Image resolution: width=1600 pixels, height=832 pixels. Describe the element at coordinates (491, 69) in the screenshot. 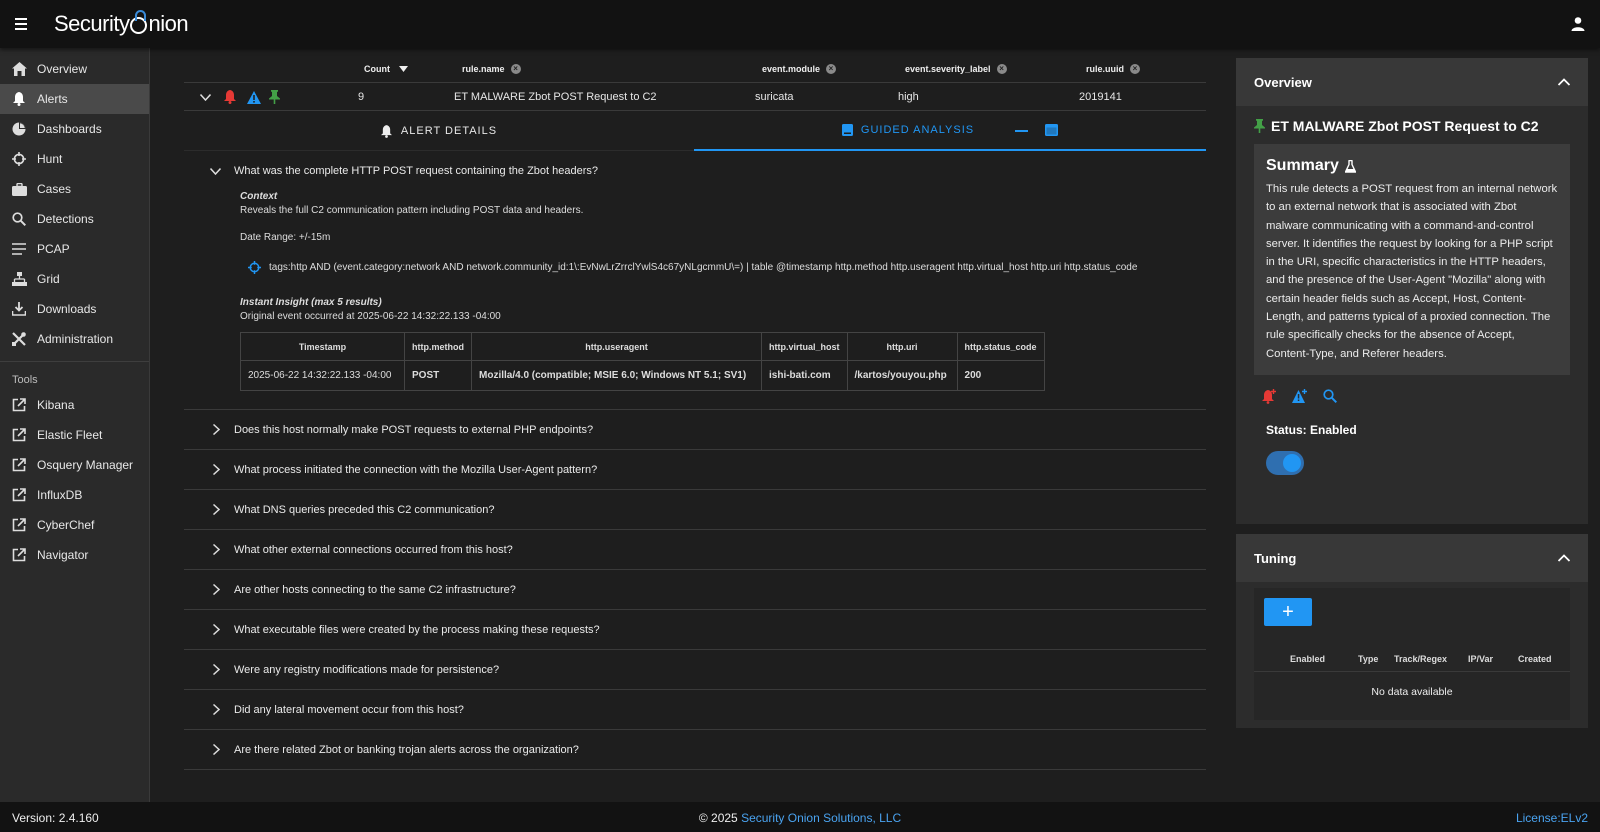

I see `column-header-rule-name: rule.name ×` at that location.